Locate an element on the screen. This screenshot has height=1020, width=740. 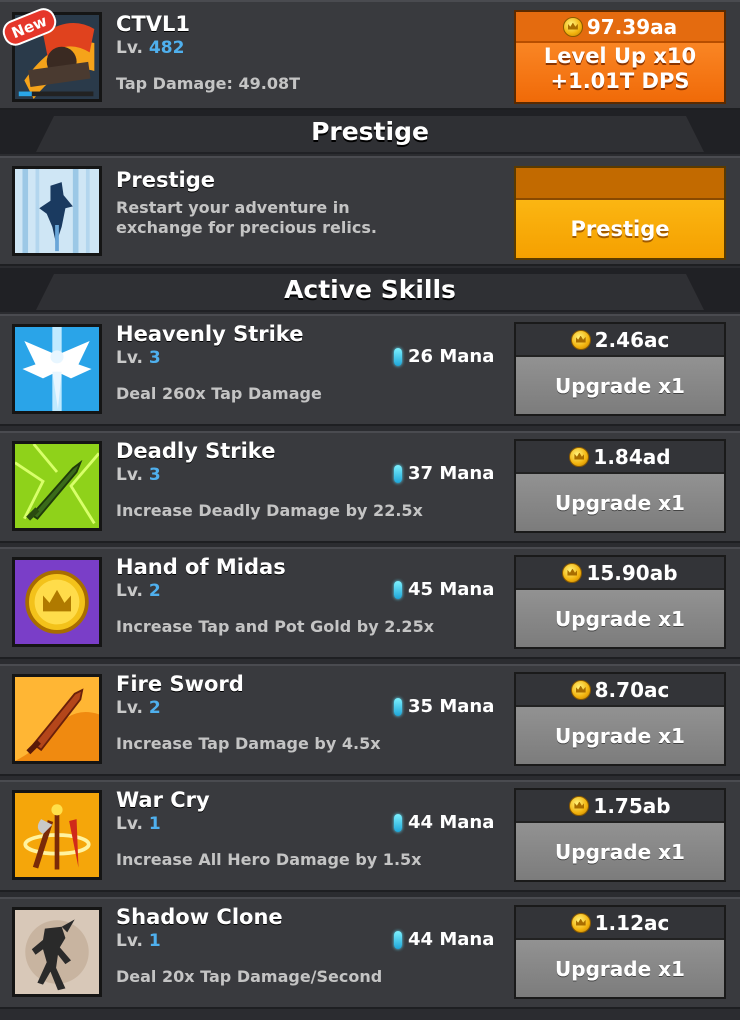
upgrade-cost-value: 2.46ac is located at coordinates (632, 339).